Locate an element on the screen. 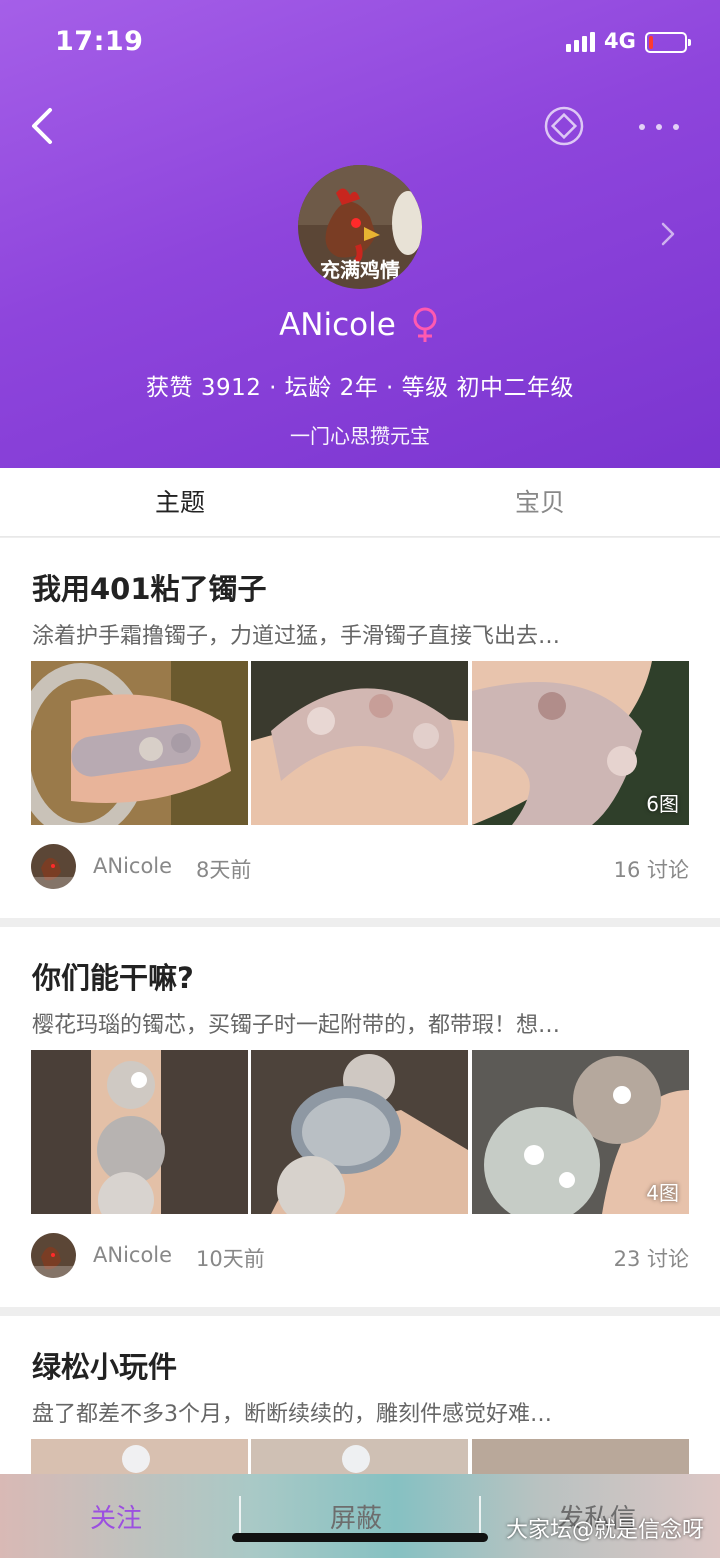  post-meta: ANicole 8天前 16 讨论 is located at coordinates (360, 867).